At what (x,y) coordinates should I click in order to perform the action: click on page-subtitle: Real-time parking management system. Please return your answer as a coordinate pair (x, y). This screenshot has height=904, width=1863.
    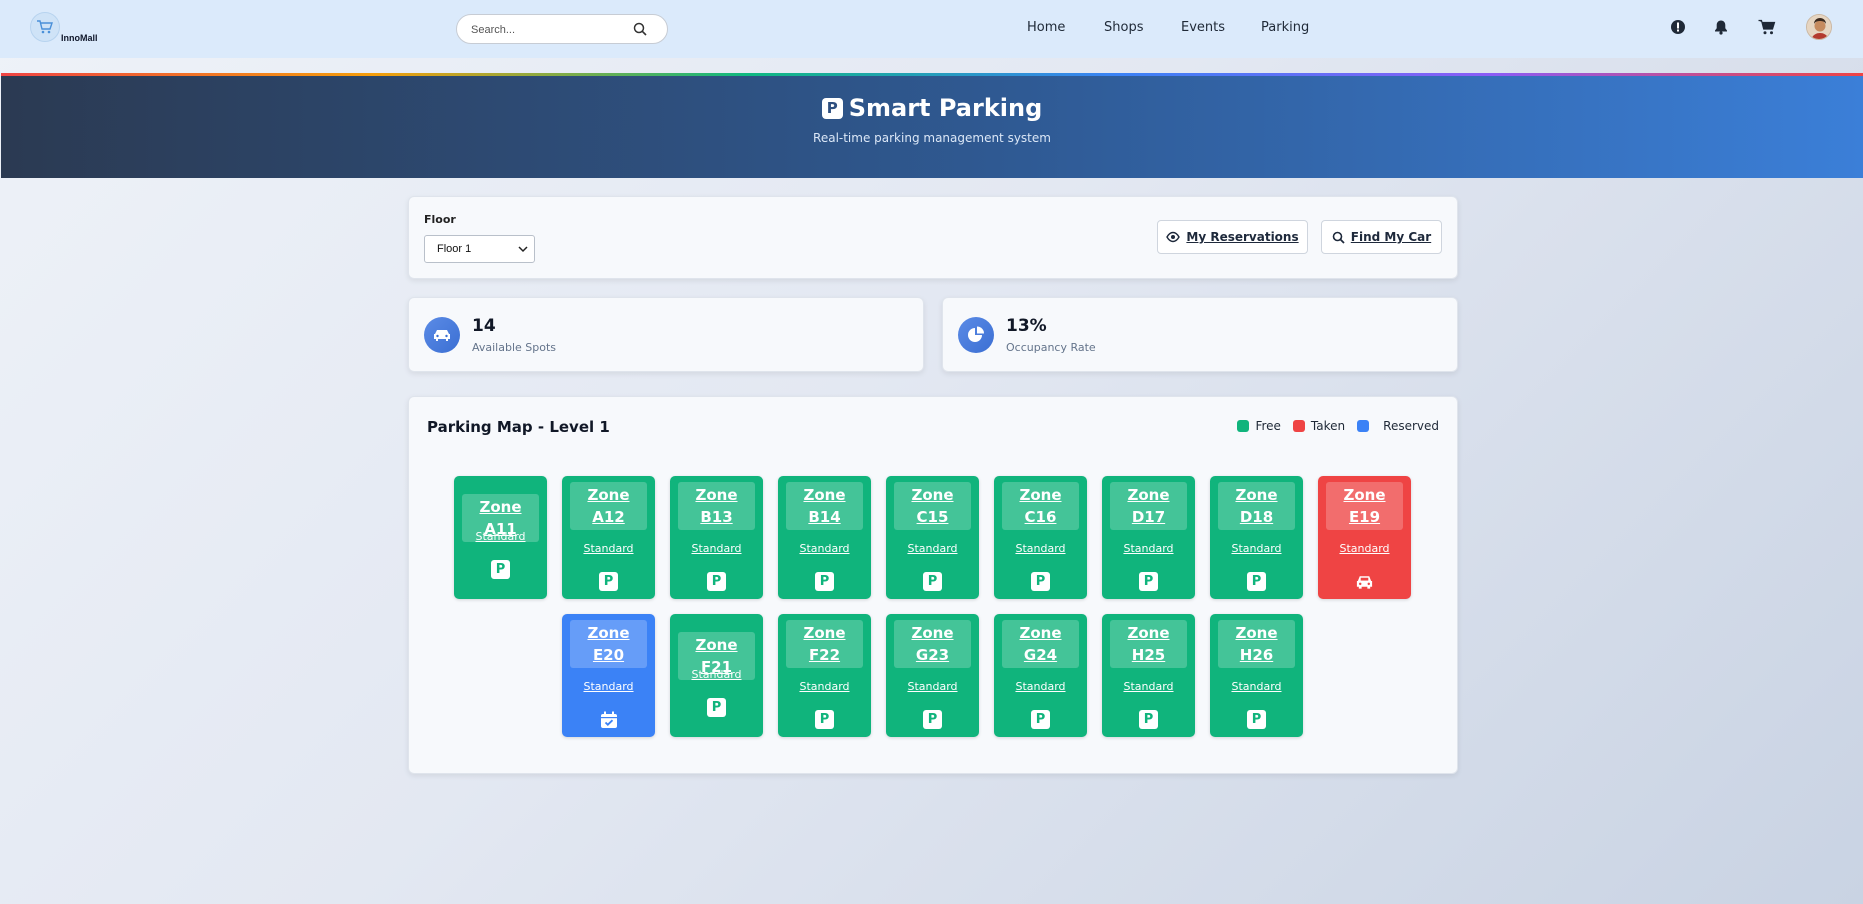
    Looking at the image, I should click on (932, 138).